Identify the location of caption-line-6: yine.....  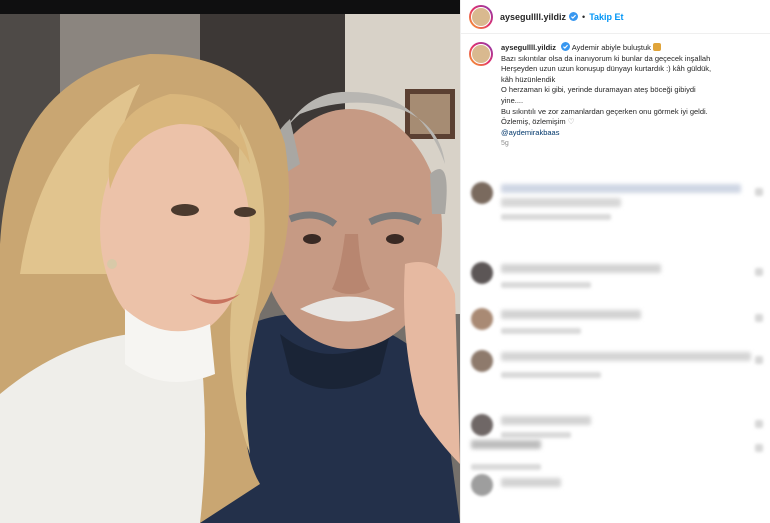
(512, 100).